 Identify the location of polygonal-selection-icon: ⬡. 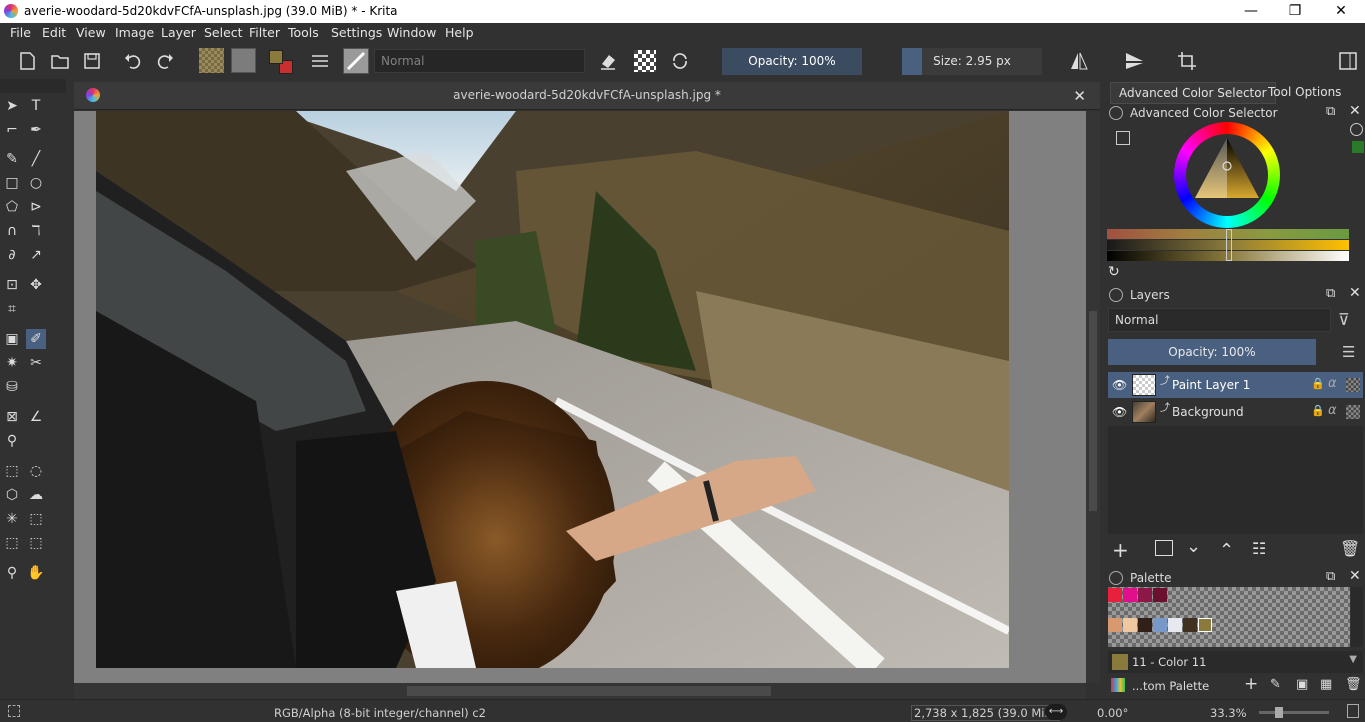
(12, 495).